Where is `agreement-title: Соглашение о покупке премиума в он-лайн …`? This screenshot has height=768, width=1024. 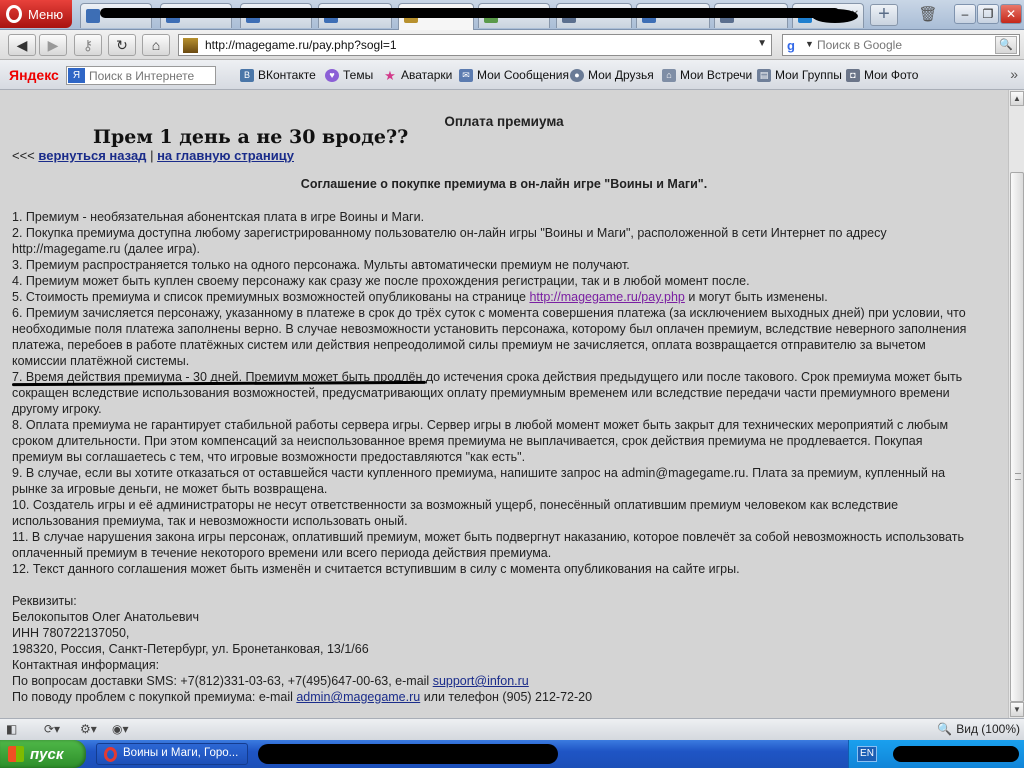 agreement-title: Соглашение о покупке премиума в он-лайн … is located at coordinates (504, 184).